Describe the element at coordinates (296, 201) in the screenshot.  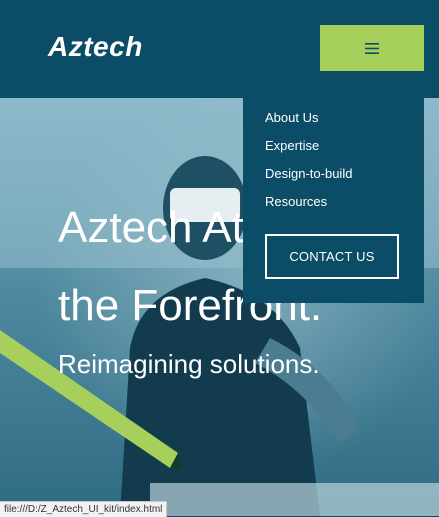
I see `nav-item-resources: Resources` at that location.